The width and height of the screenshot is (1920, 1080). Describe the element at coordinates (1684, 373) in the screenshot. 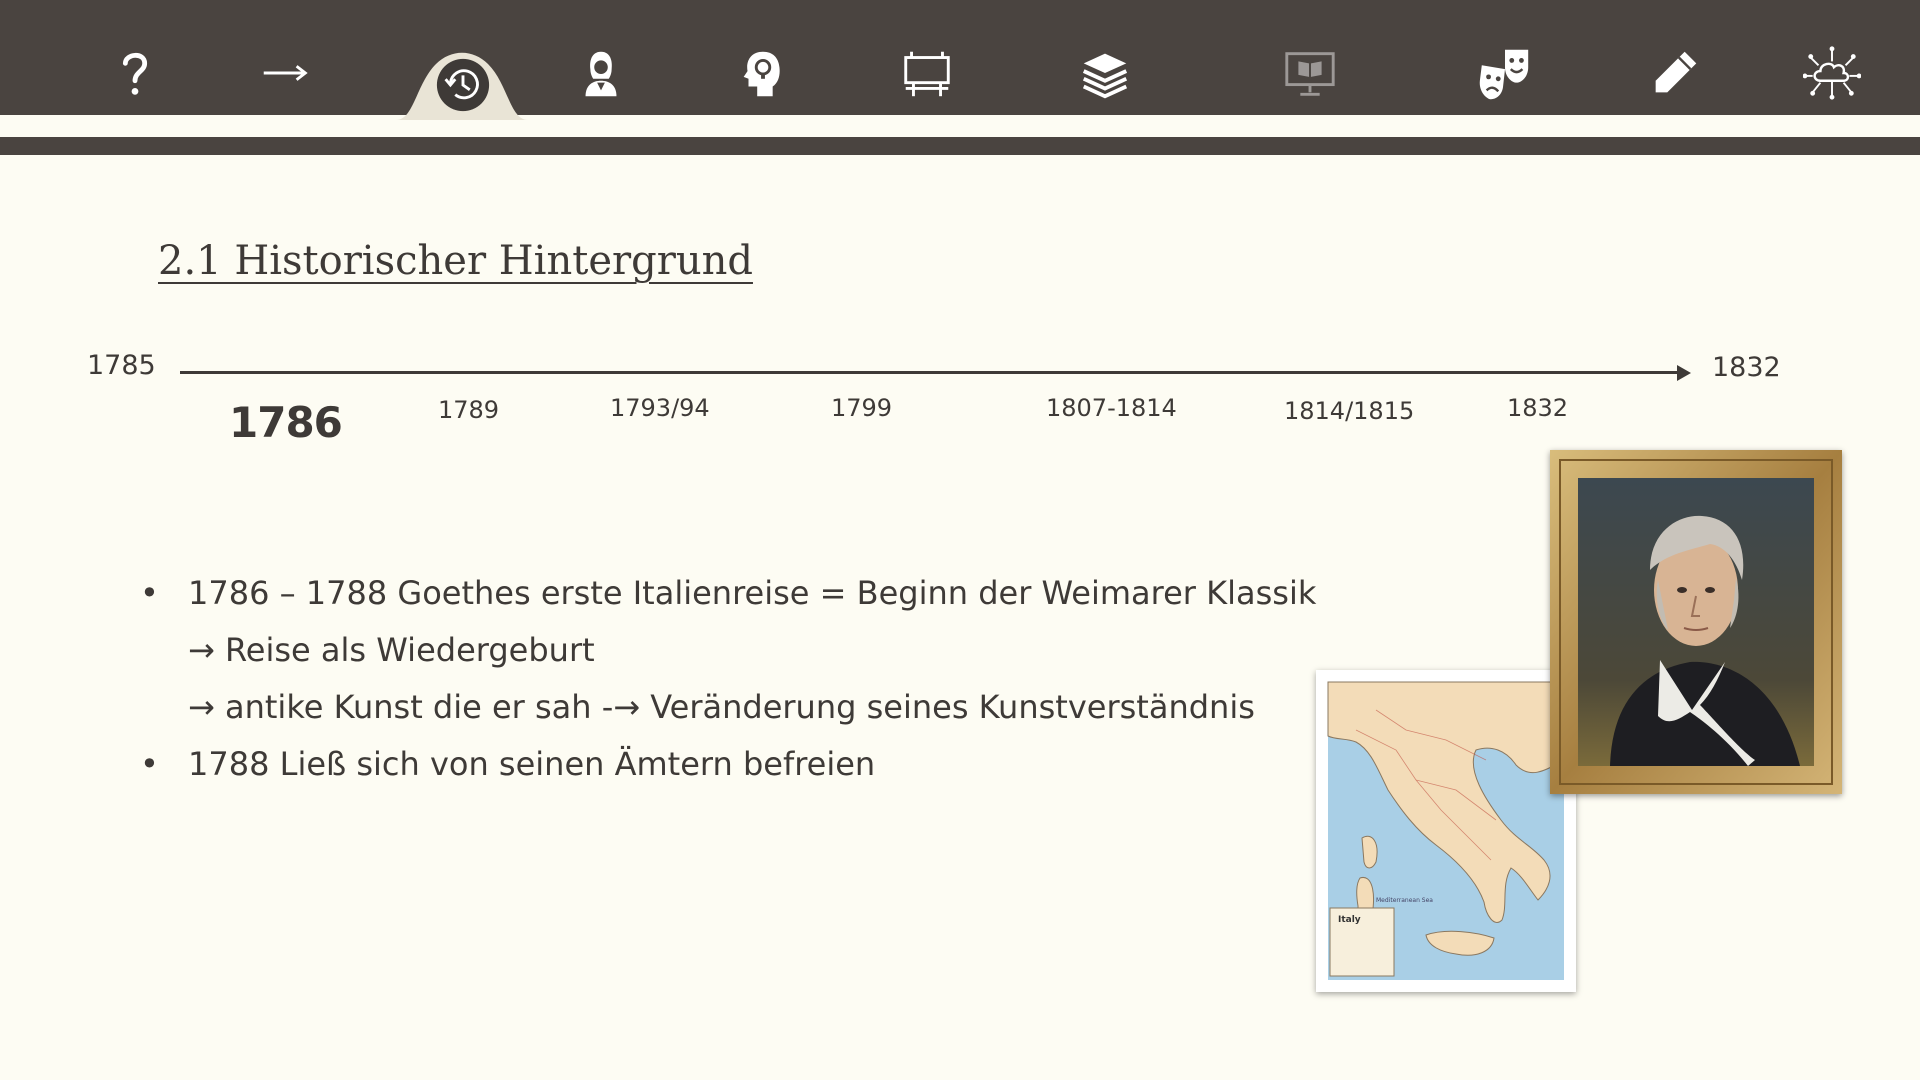

I see `timeline-arrowhead` at that location.